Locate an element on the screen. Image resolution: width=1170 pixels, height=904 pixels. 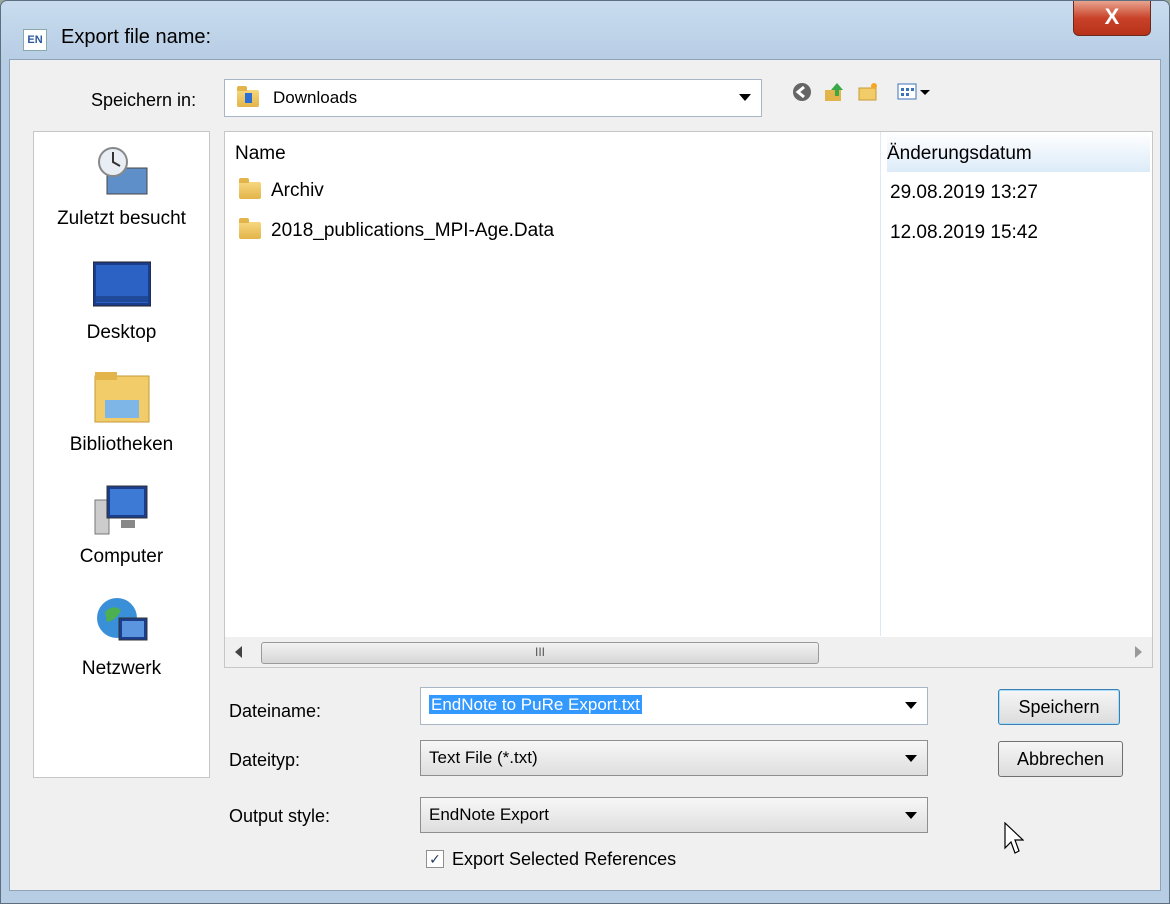
back-icon is located at coordinates (802, 92).